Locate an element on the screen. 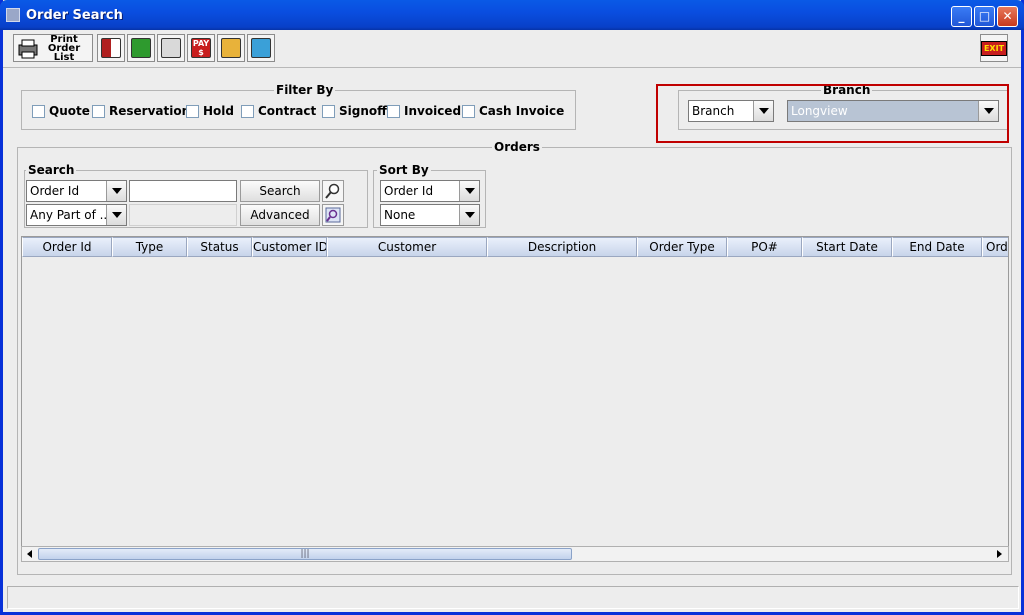 This screenshot has height=615, width=1024. checklist-button is located at coordinates (141, 48).